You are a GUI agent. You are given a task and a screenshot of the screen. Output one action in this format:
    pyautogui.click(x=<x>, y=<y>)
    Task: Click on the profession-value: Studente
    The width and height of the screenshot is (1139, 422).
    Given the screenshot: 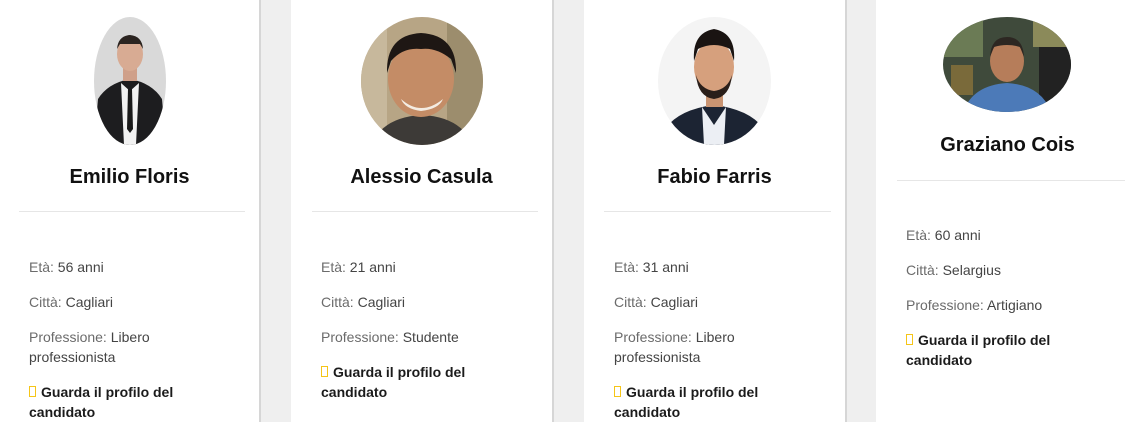 What is the action you would take?
    pyautogui.click(x=430, y=337)
    